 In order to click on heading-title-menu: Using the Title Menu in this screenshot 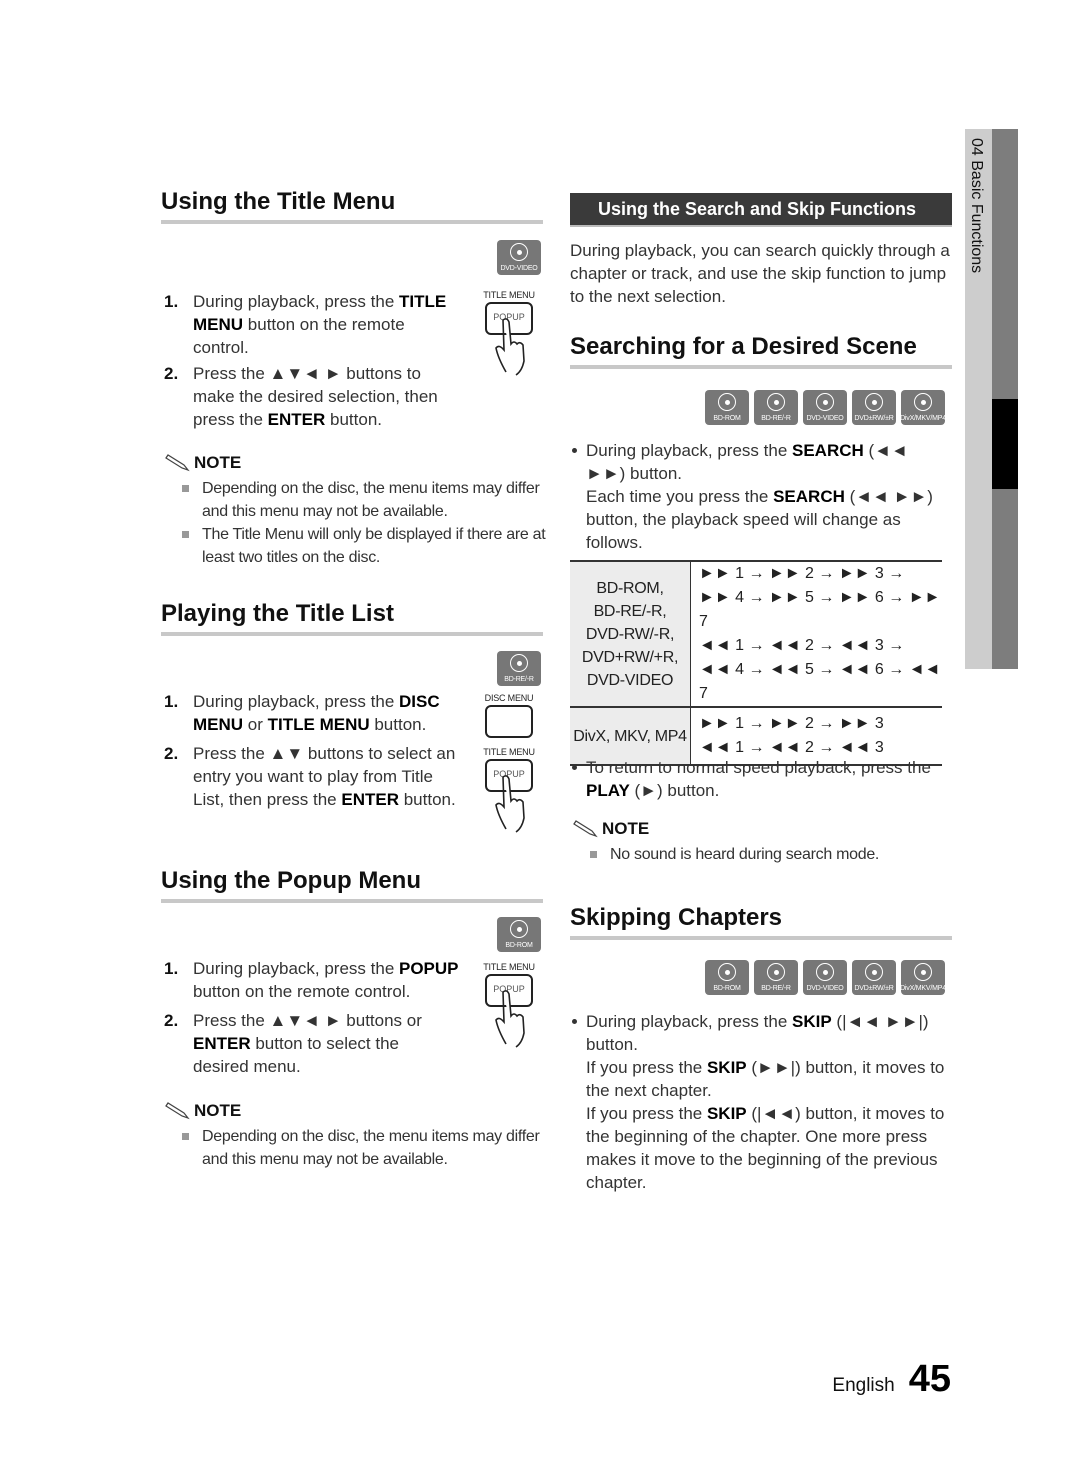, I will do `click(352, 206)`.